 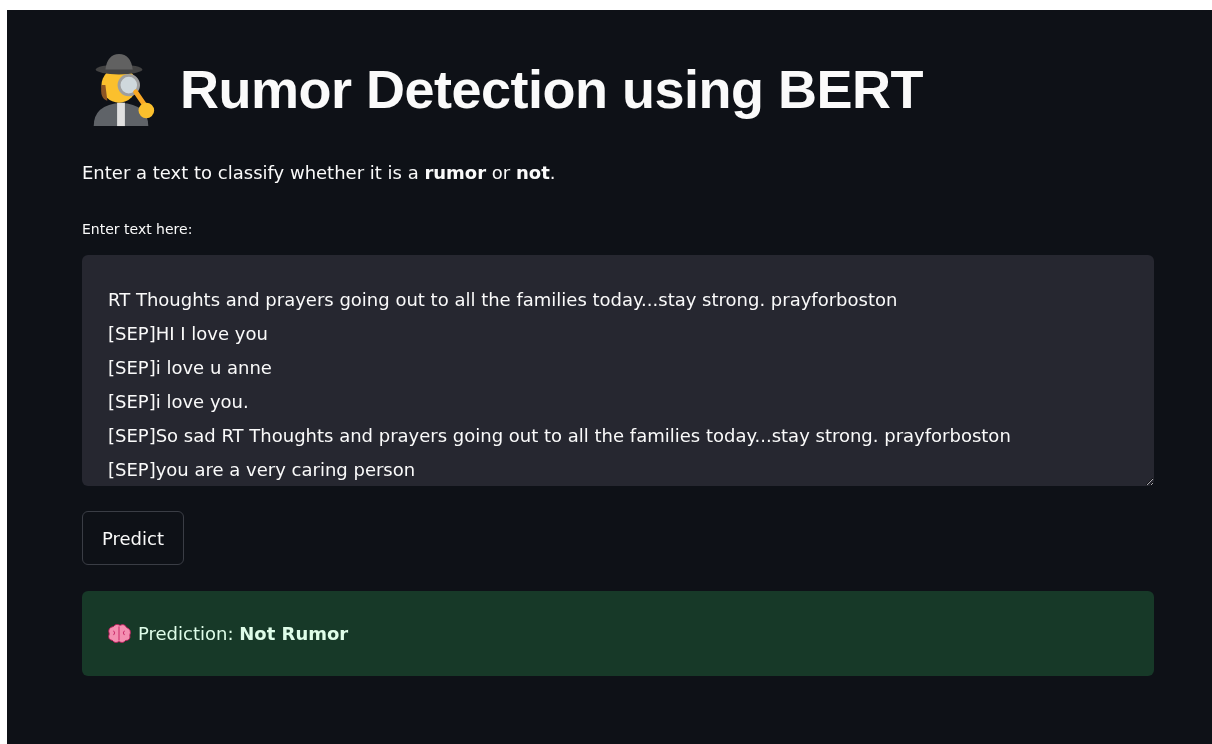 I want to click on prediction-text: Prediction: Not Rumor, so click(x=243, y=633).